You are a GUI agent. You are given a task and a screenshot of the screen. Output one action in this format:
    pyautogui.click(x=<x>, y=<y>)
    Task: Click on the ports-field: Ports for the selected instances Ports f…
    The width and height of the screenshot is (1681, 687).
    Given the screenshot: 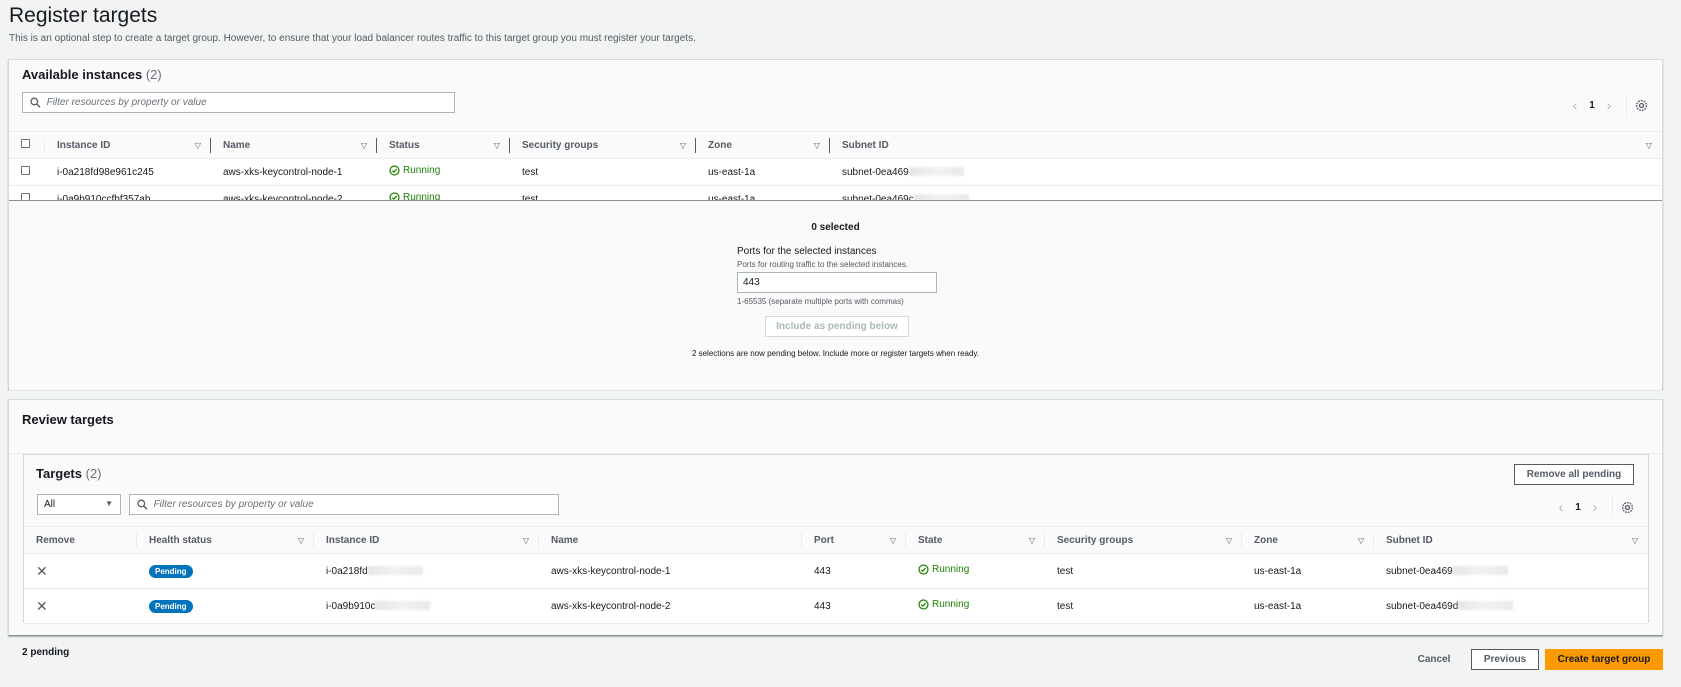 What is the action you would take?
    pyautogui.click(x=837, y=276)
    